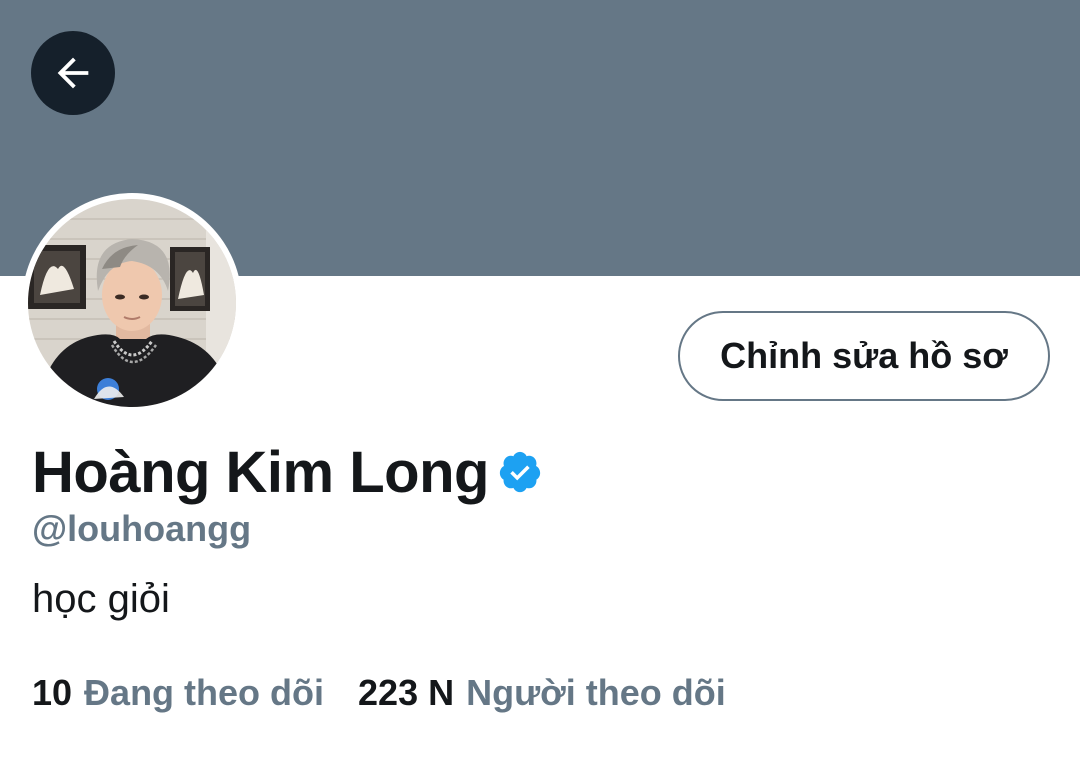 The width and height of the screenshot is (1080, 764). I want to click on profile-stats: 10 Đang theo dõi 223 N Người theo dõi, so click(379, 693).